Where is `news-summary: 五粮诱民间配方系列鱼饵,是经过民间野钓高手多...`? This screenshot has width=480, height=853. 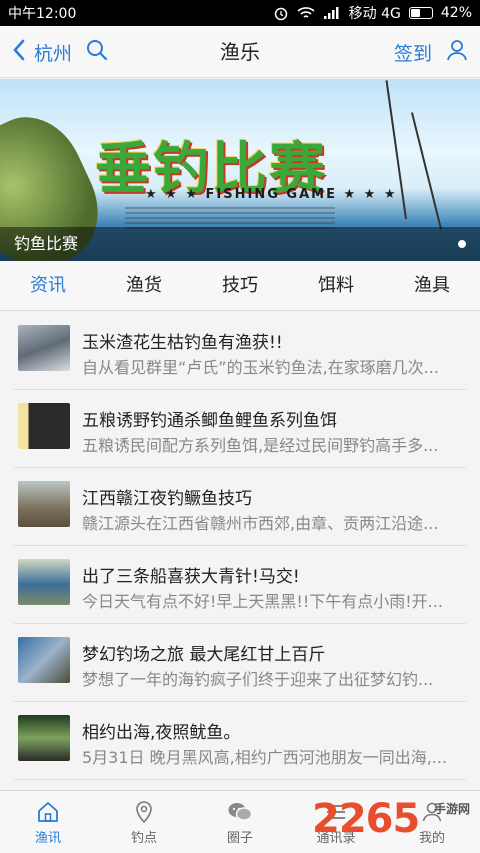
news-summary: 五粮诱民间配方系列鱼饵,是经过民间野钓高手多... is located at coordinates (260, 445).